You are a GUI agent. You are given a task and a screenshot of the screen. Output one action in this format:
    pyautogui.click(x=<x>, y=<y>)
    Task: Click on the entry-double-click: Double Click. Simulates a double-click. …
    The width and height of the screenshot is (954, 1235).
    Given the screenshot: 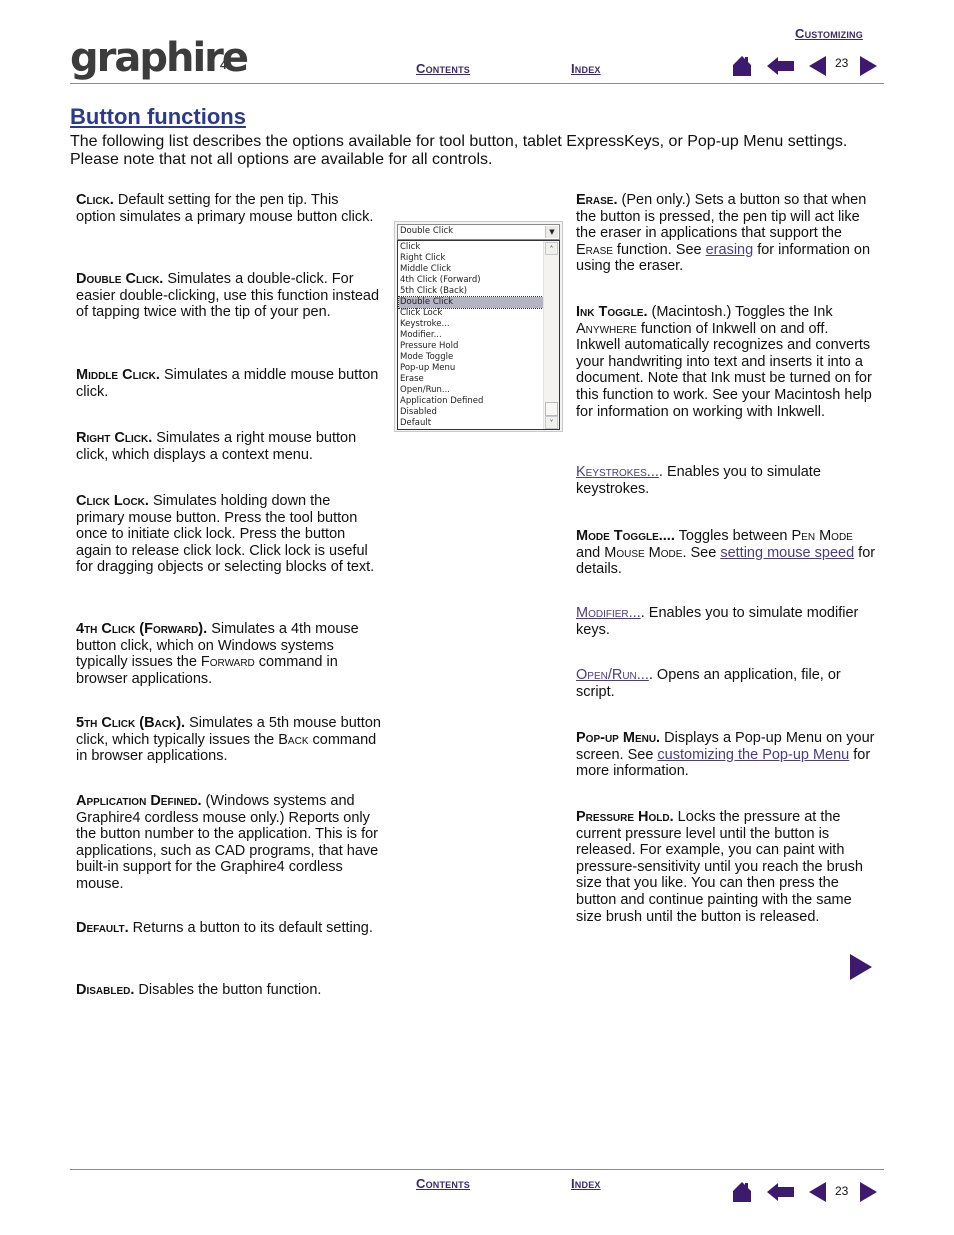 What is the action you would take?
    pyautogui.click(x=228, y=296)
    